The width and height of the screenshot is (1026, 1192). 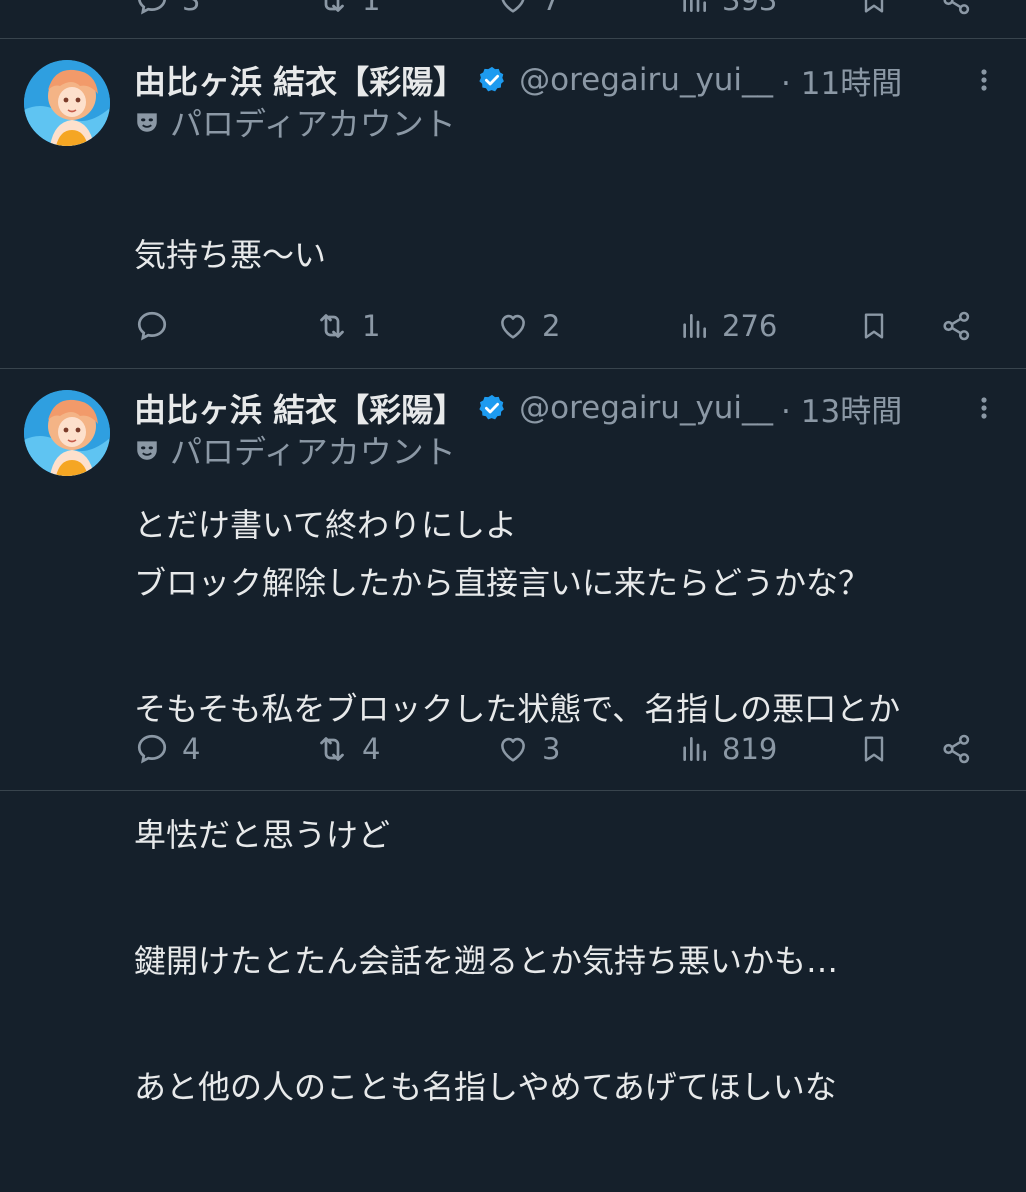 What do you see at coordinates (191, 8) in the screenshot?
I see `reply-count: 3` at bounding box center [191, 8].